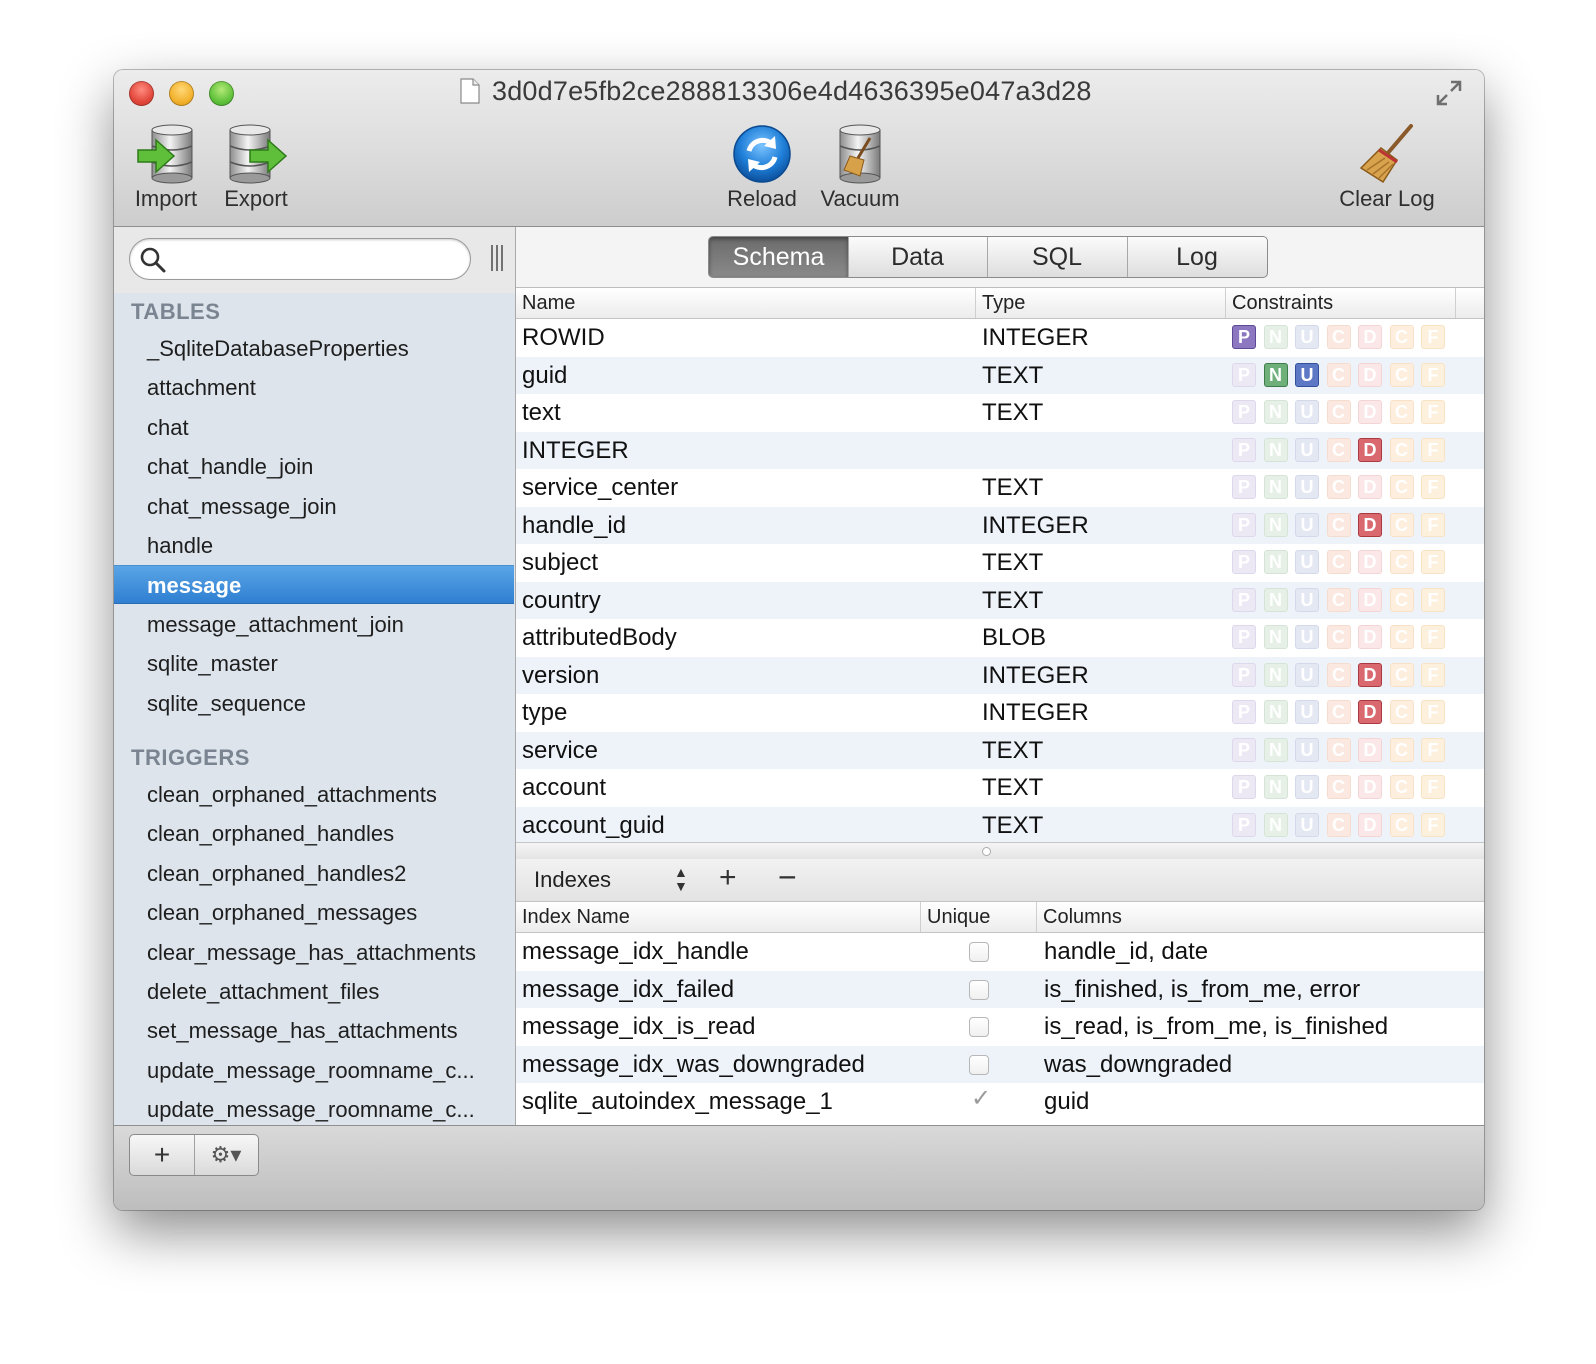 Image resolution: width=1596 pixels, height=1364 pixels. What do you see at coordinates (316, 259) in the screenshot?
I see `search-input` at bounding box center [316, 259].